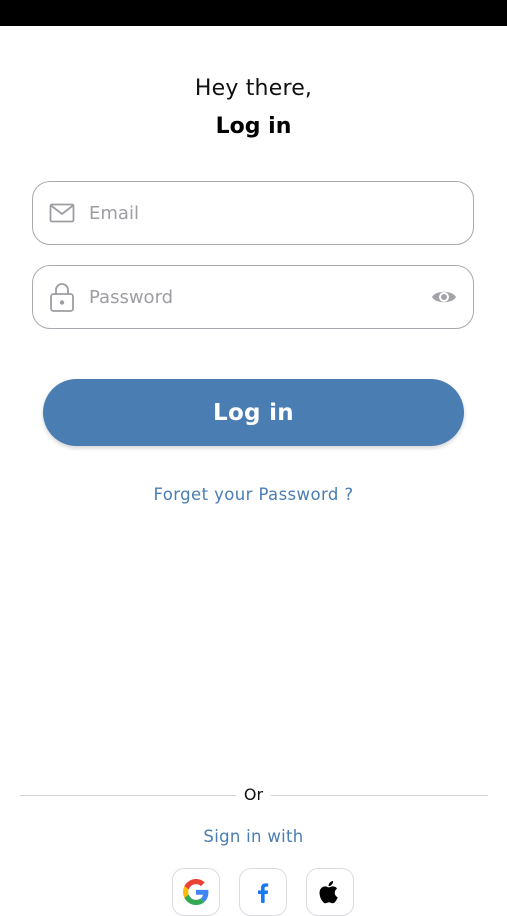  Describe the element at coordinates (249, 213) in the screenshot. I see `email-input` at that location.